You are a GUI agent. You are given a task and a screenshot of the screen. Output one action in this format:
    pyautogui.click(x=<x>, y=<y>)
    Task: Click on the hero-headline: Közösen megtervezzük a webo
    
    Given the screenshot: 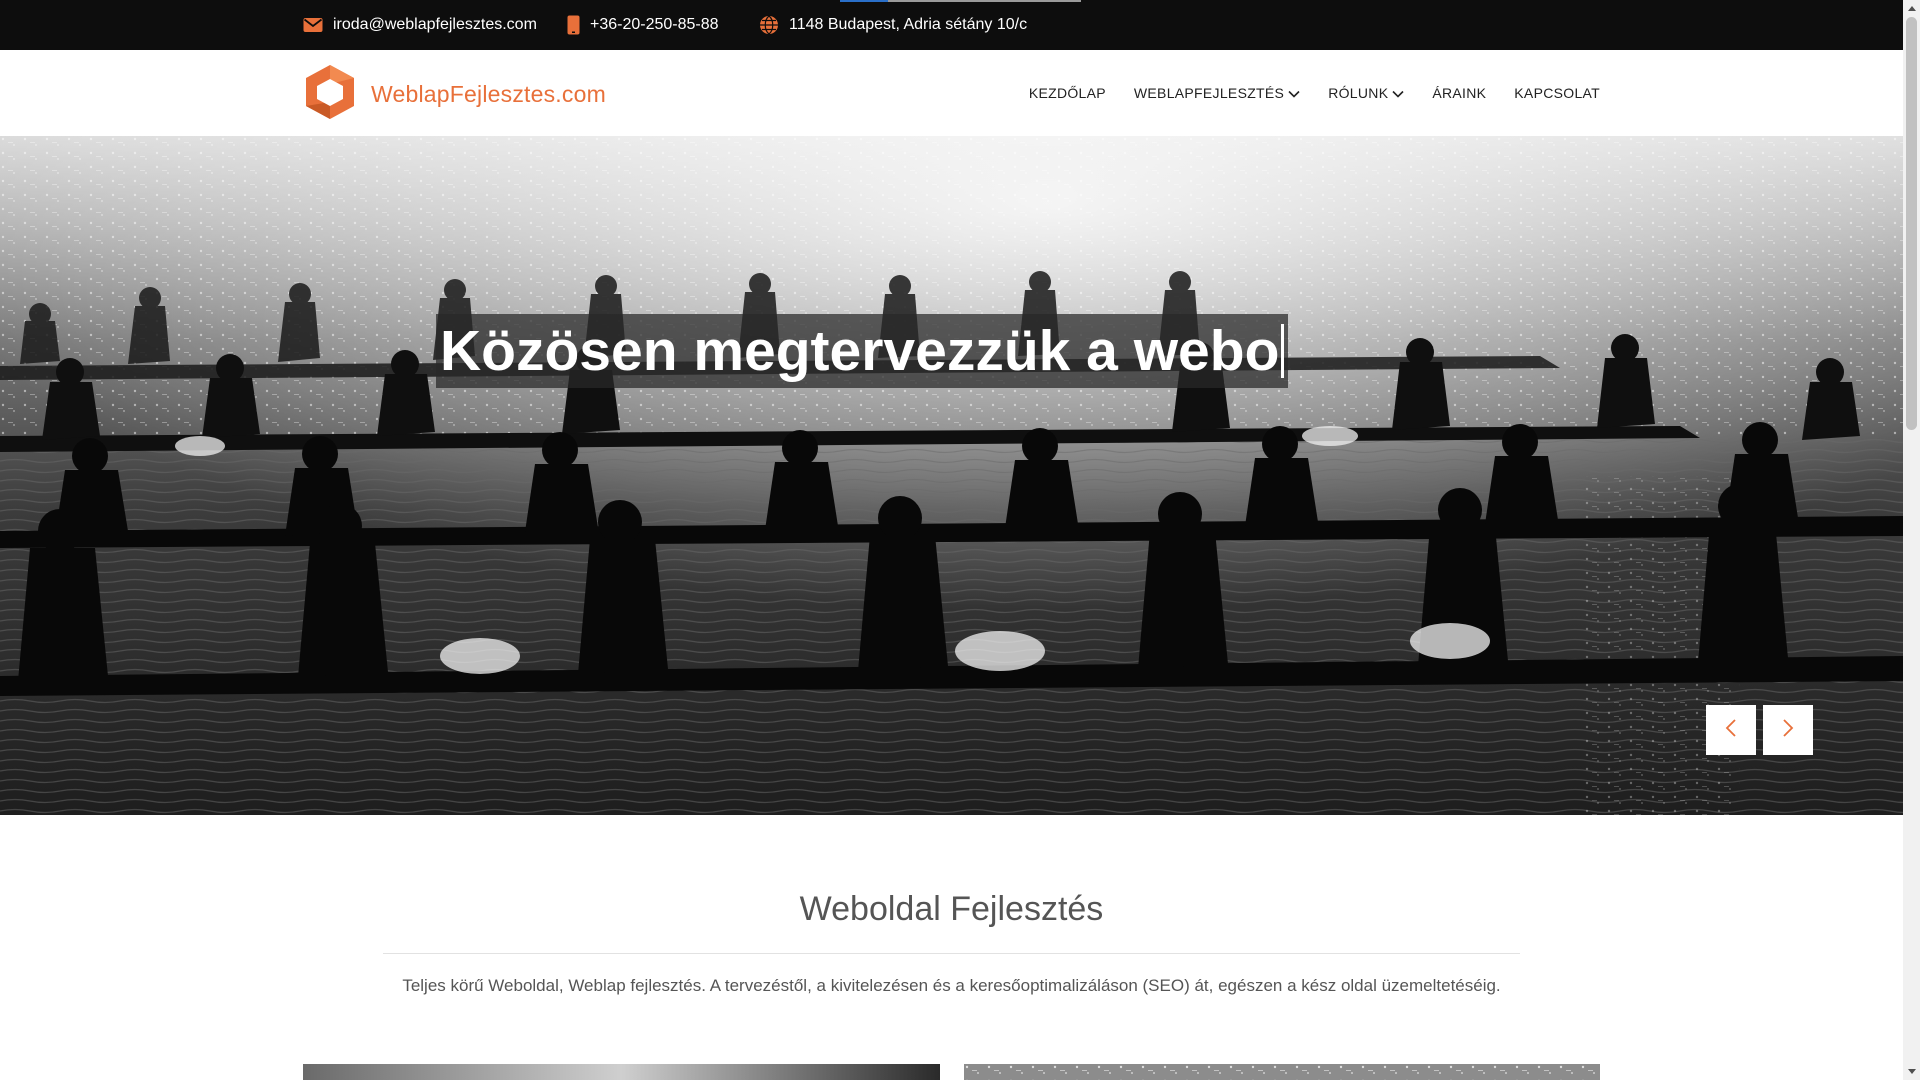 What is the action you would take?
    pyautogui.click(x=862, y=351)
    